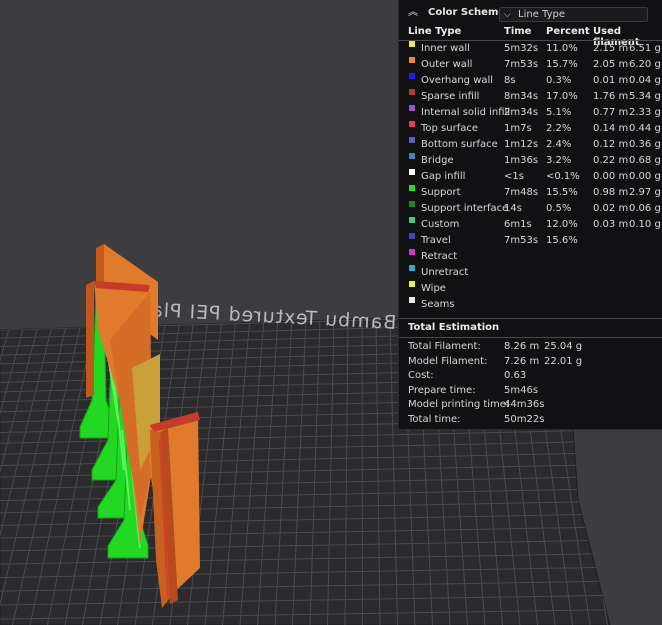 The height and width of the screenshot is (625, 662). I want to click on line-type-grams: 2.33 g, so click(645, 112).